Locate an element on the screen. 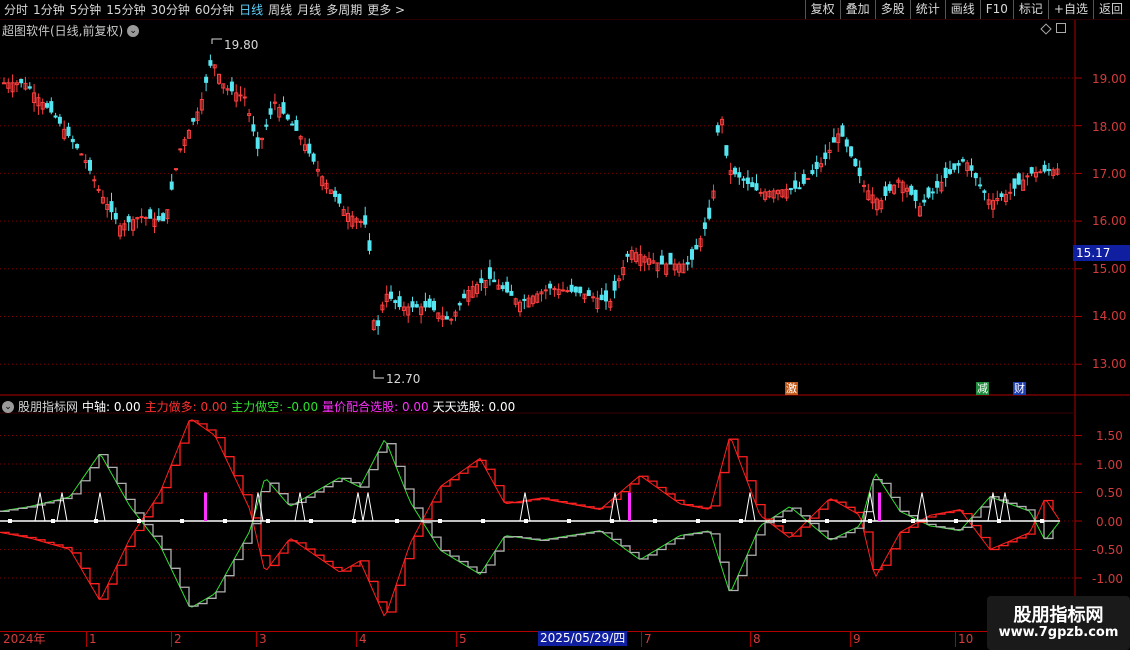 The width and height of the screenshot is (1130, 650). date-label: 8 is located at coordinates (757, 639).